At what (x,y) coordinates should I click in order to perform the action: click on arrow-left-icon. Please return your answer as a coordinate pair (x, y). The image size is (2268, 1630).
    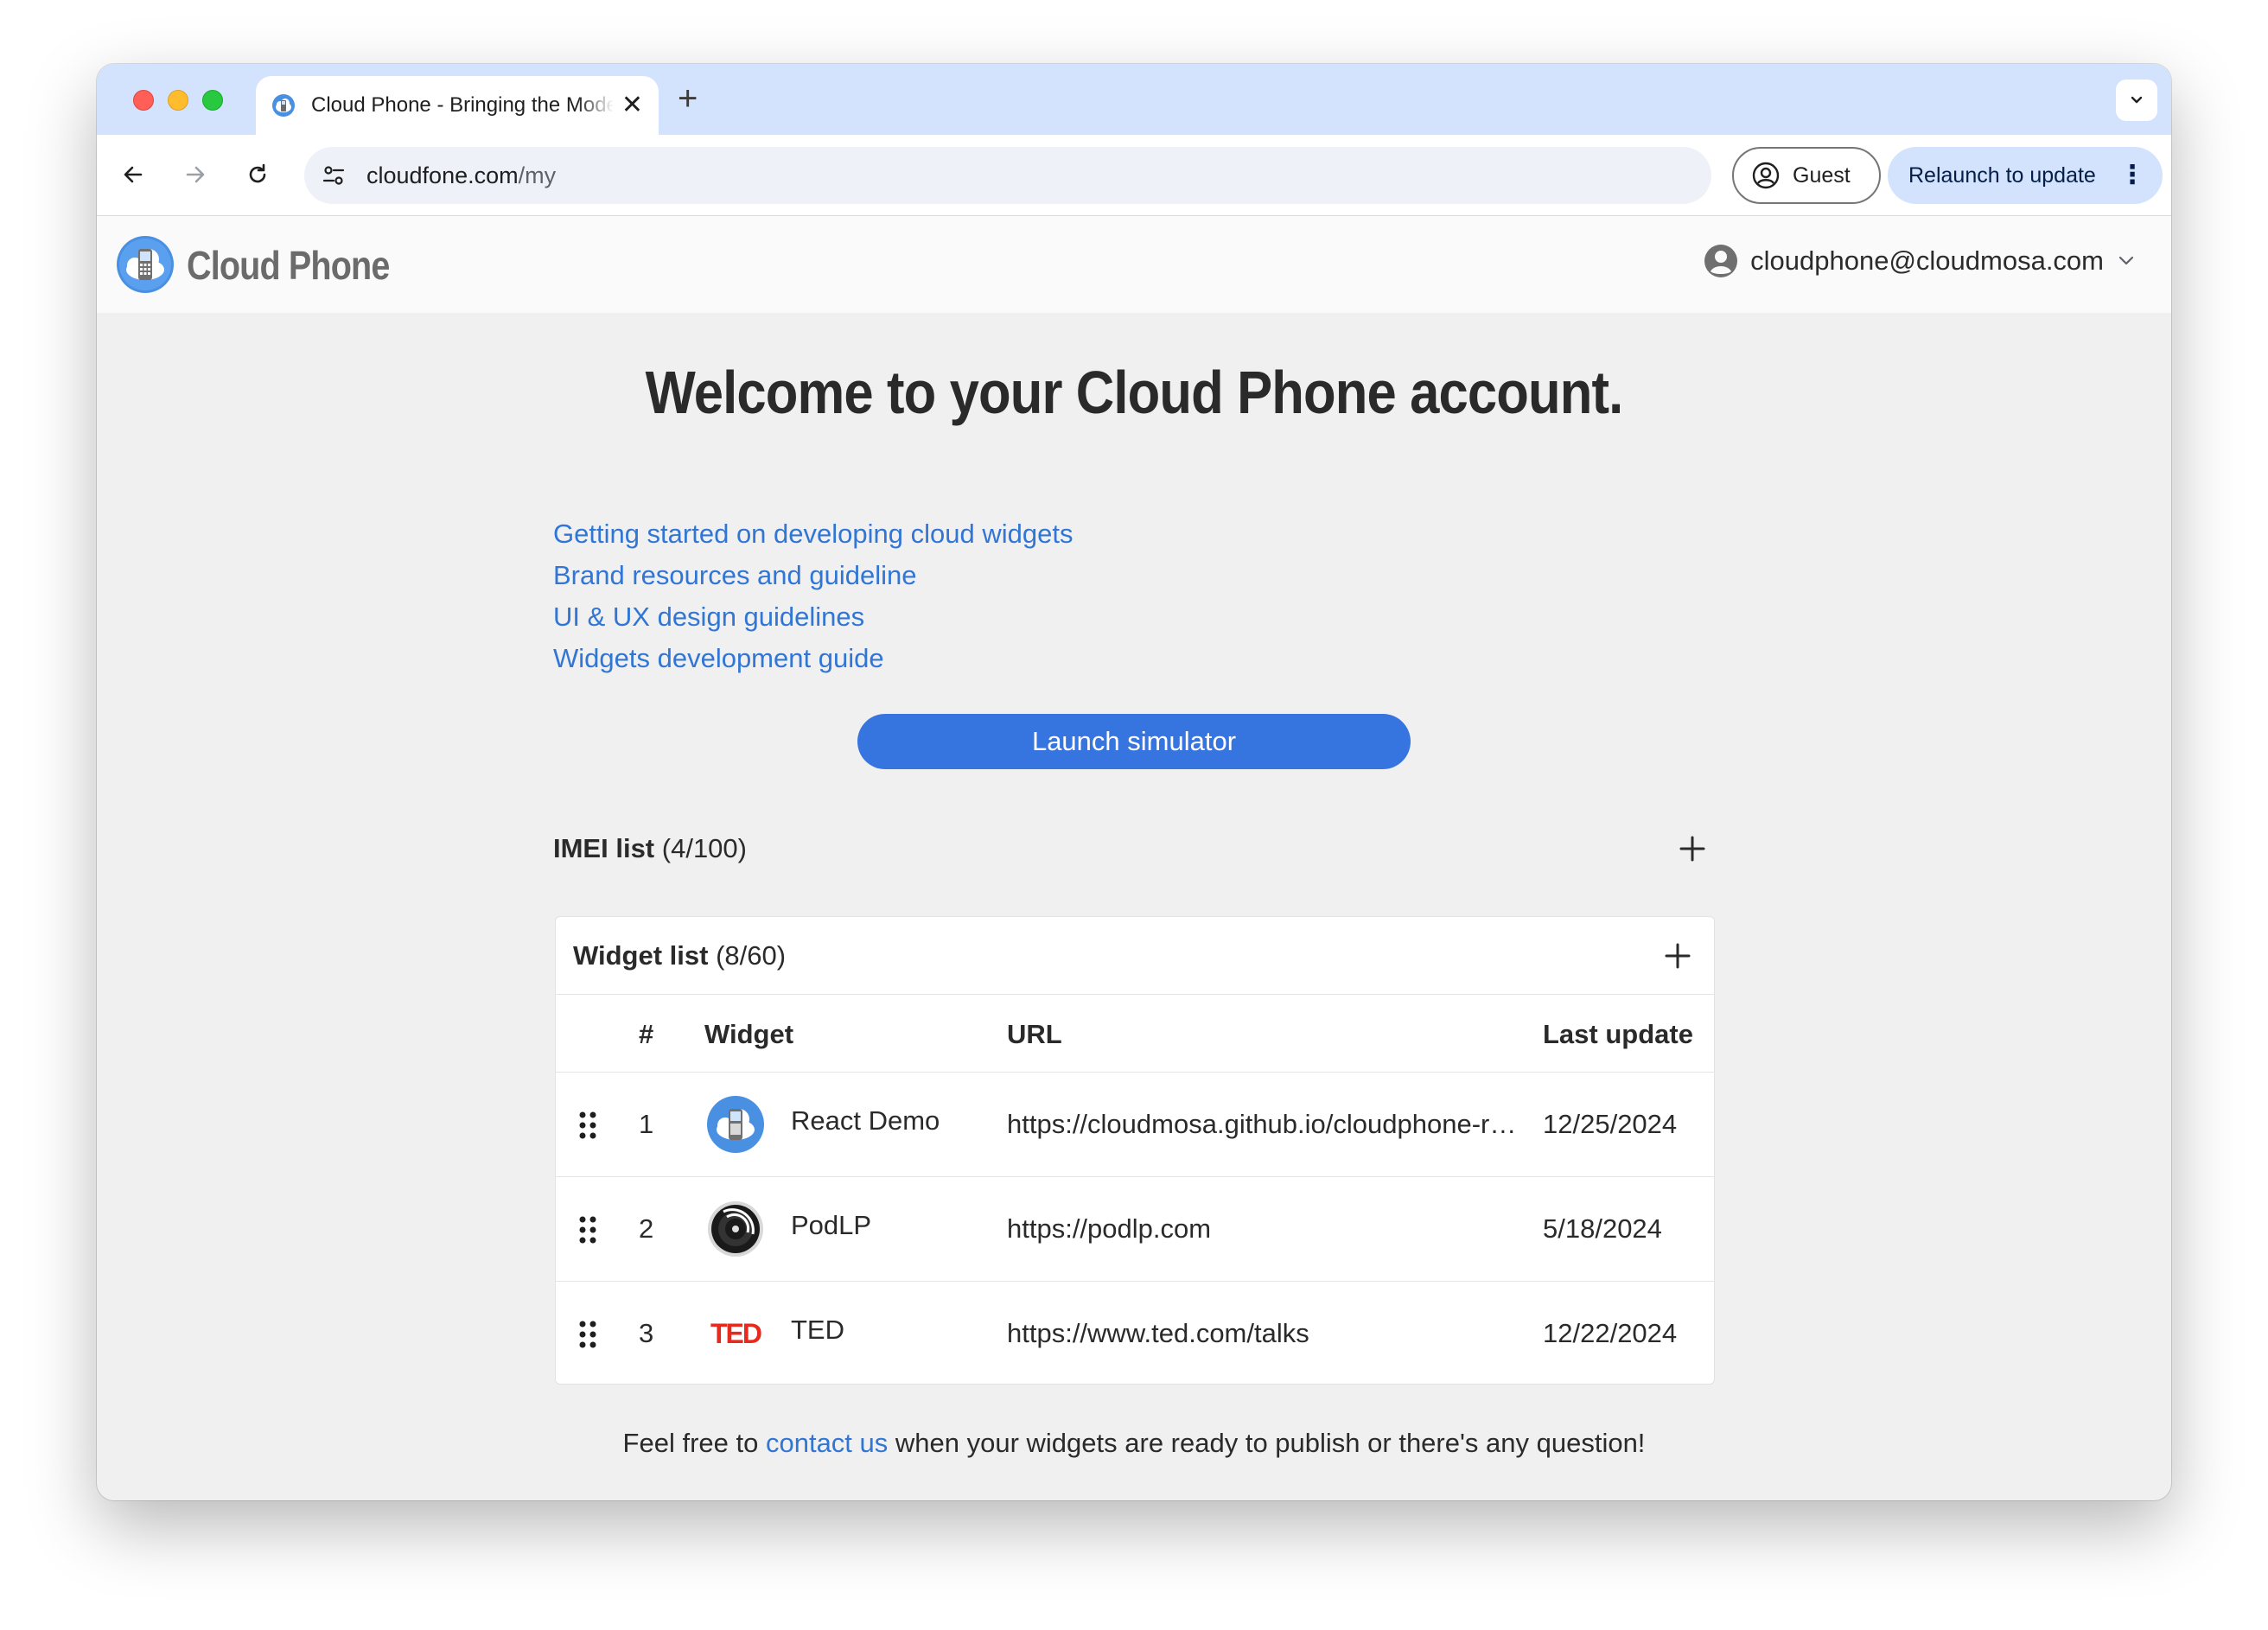
    Looking at the image, I should click on (133, 174).